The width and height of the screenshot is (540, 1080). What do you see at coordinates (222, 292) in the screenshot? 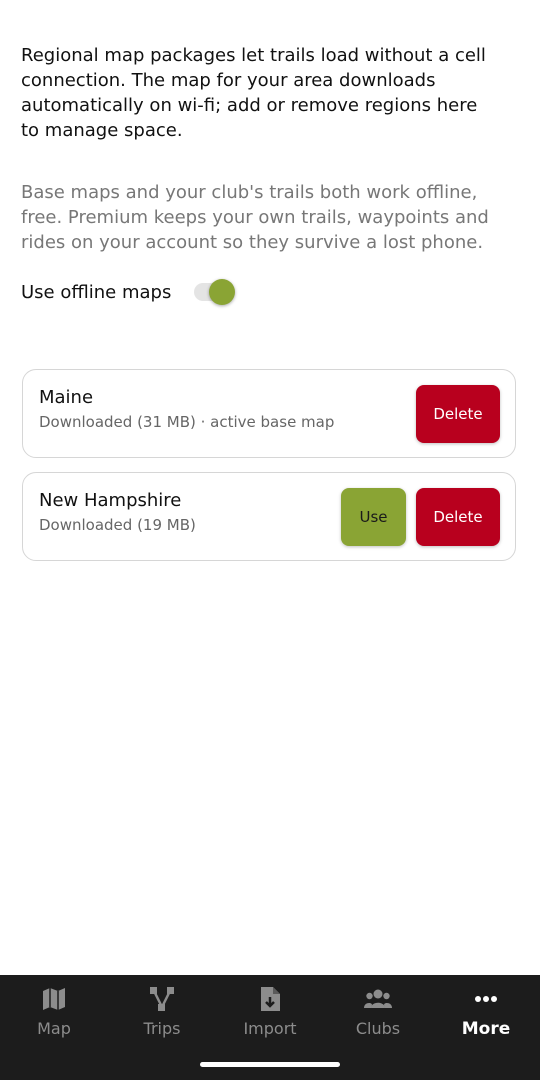
I see `toggle-knob` at bounding box center [222, 292].